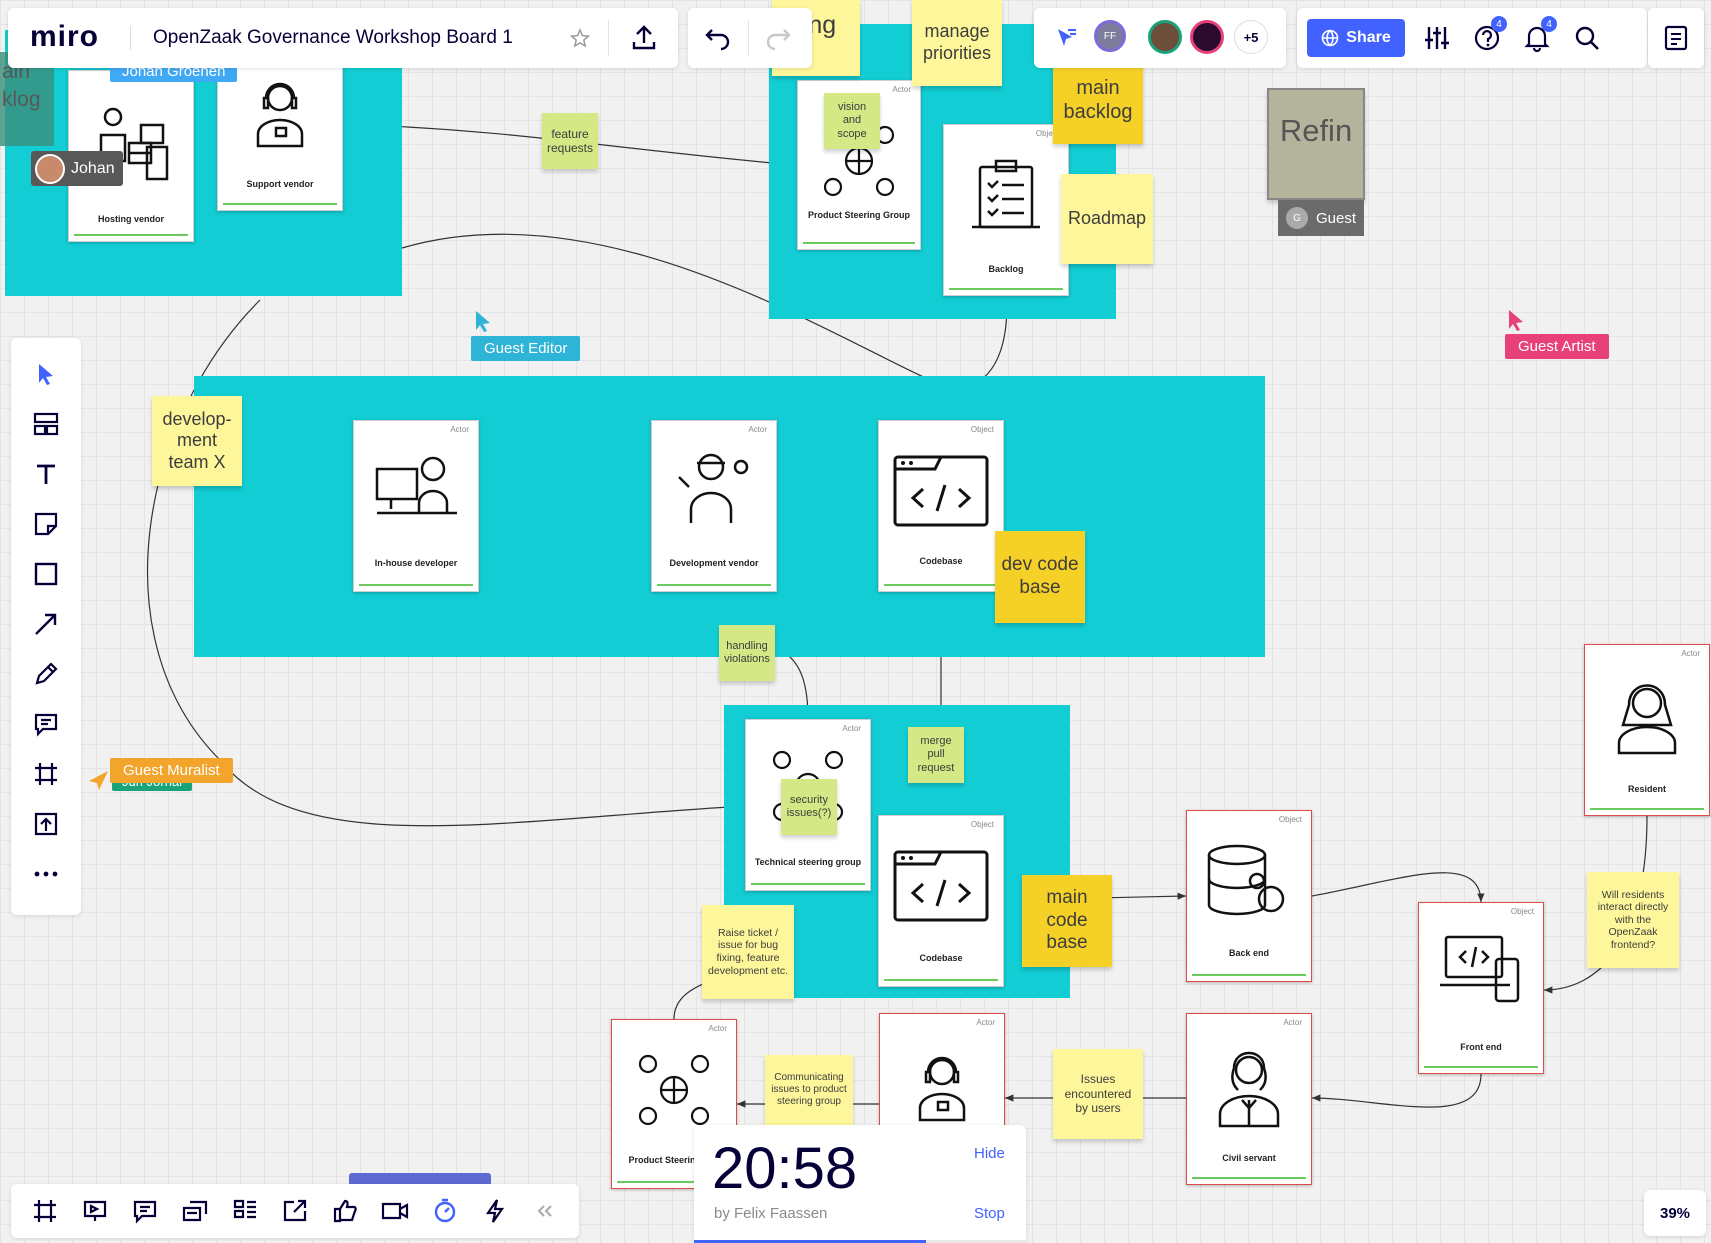  I want to click on shape-tool, so click(46, 574).